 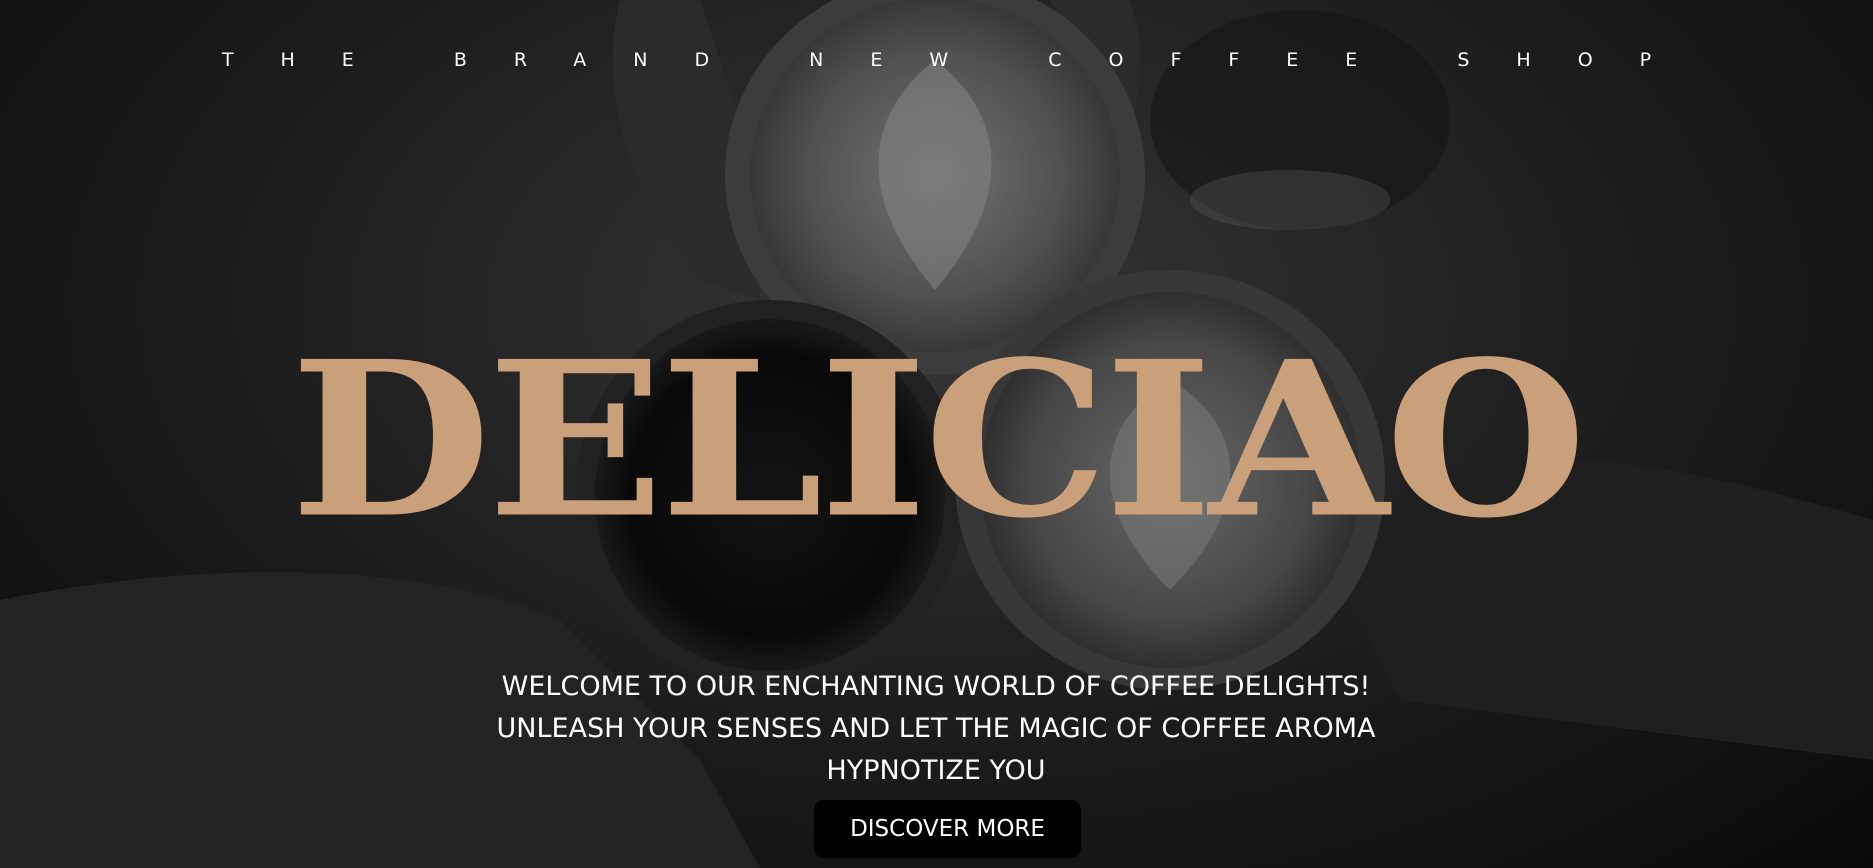 What do you see at coordinates (947, 829) in the screenshot?
I see `discover-more-button: DISCOVER MORE` at bounding box center [947, 829].